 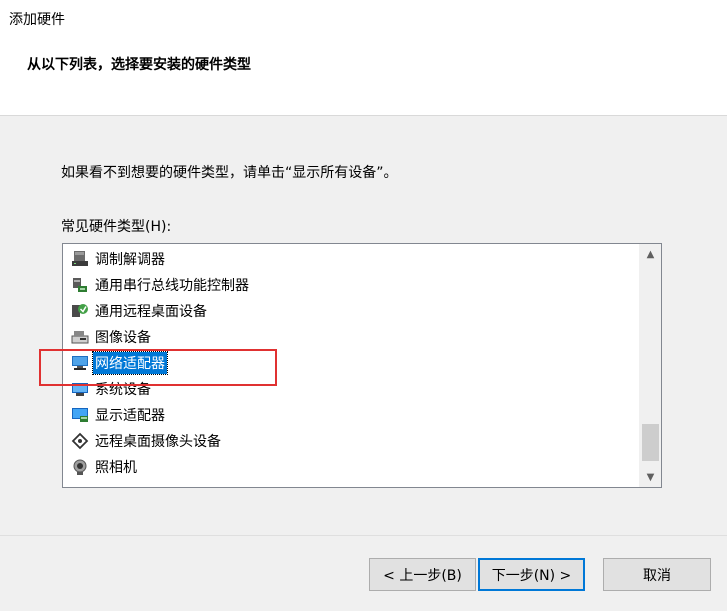 I want to click on description-text: 如果看不到想要的硬件类型，请单击“显示所有设备”。, so click(x=229, y=173).